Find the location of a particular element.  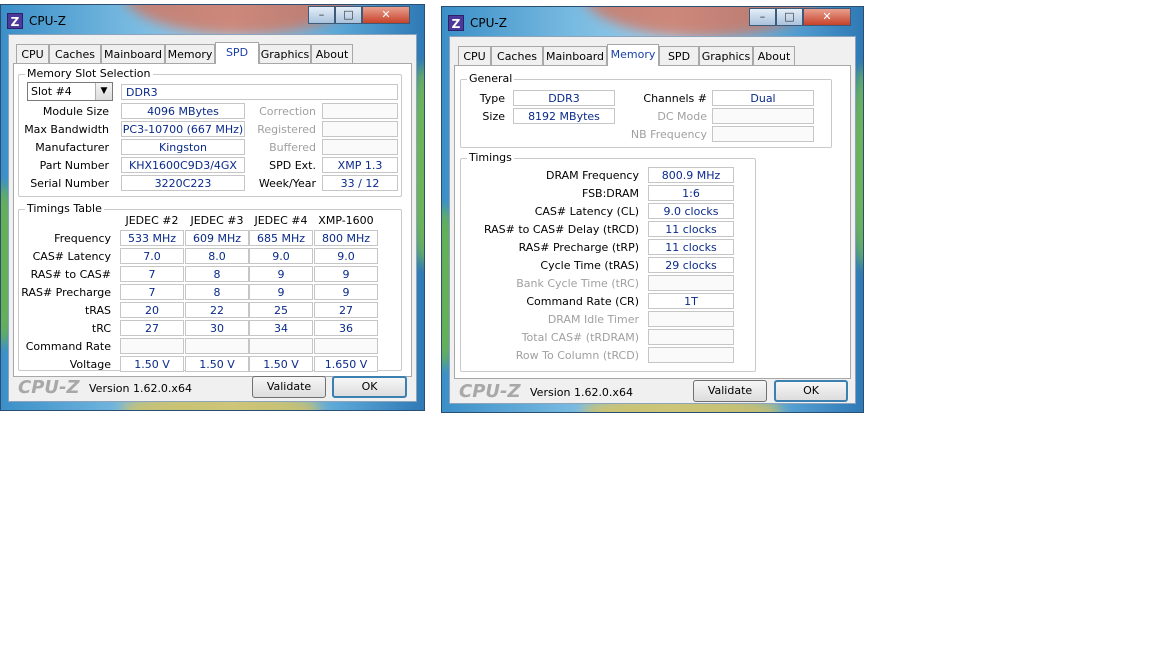

fsb-dram-label: FSB:DRAM is located at coordinates (610, 193).